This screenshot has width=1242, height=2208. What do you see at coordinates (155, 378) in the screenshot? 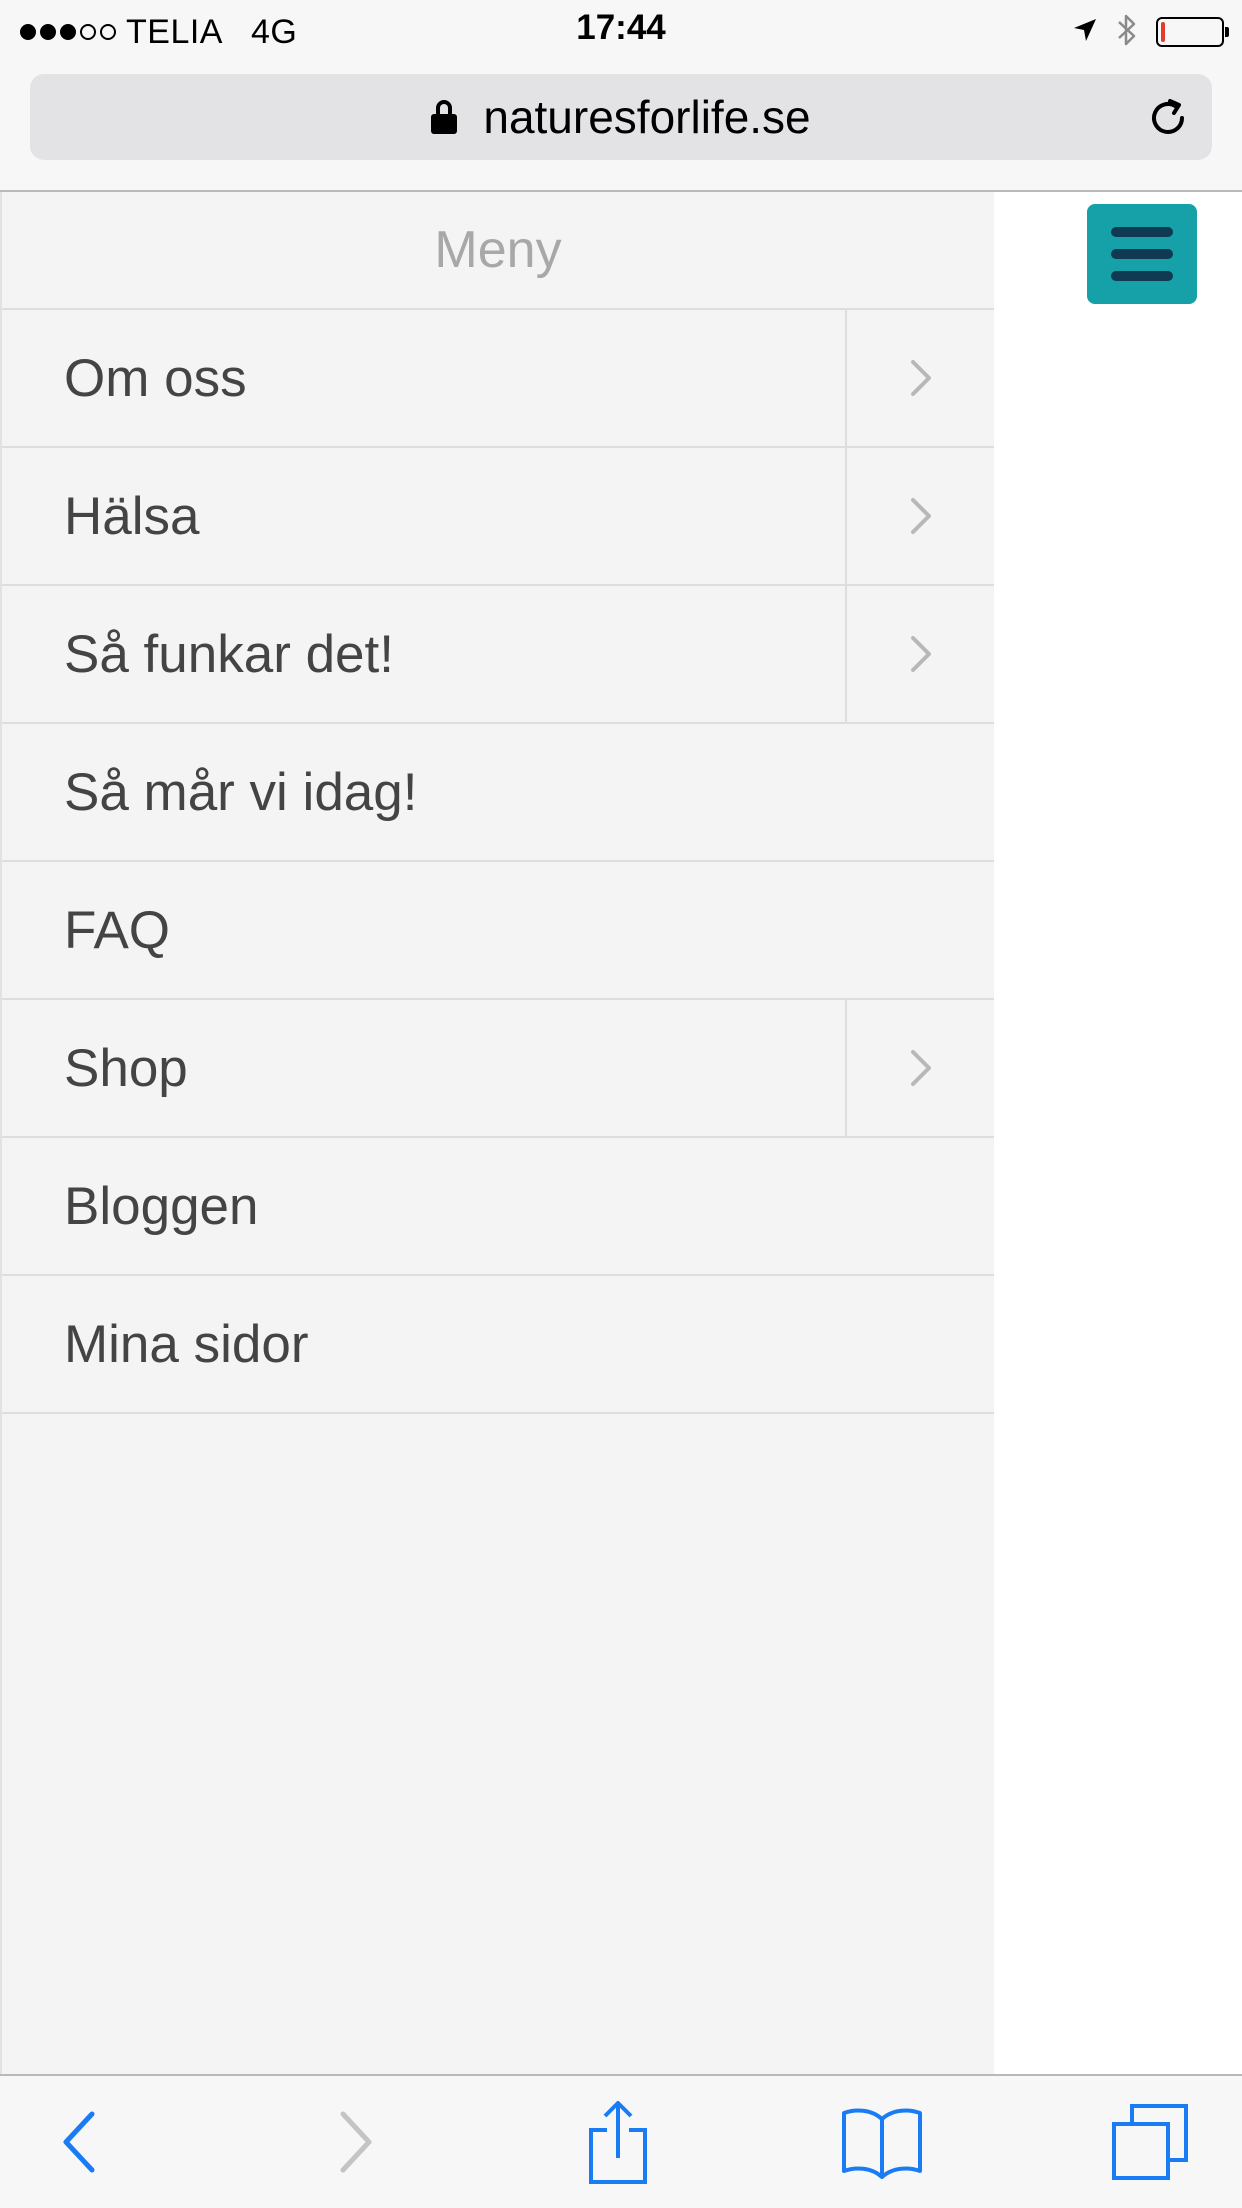
I see `menu-item-label: Om oss` at bounding box center [155, 378].